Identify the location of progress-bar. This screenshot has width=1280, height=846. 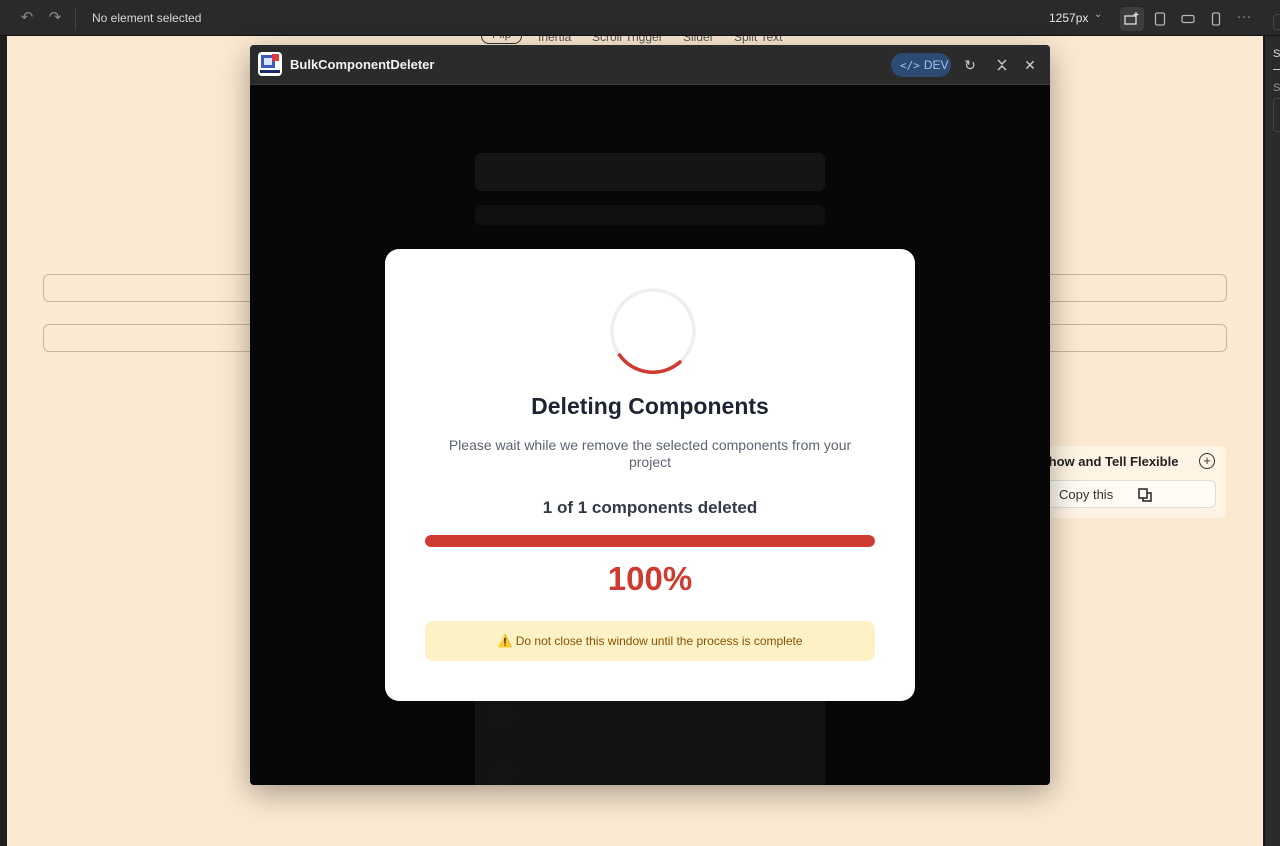
(650, 541).